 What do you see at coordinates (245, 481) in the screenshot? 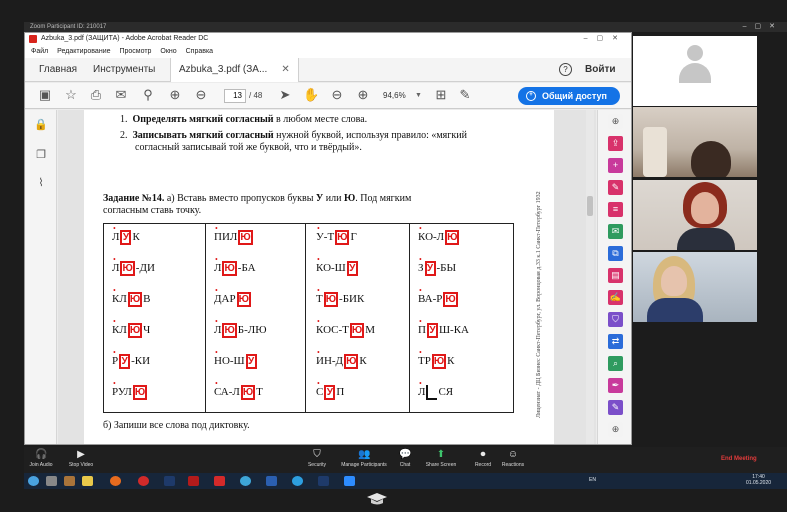
I see `chrome-icon` at bounding box center [245, 481].